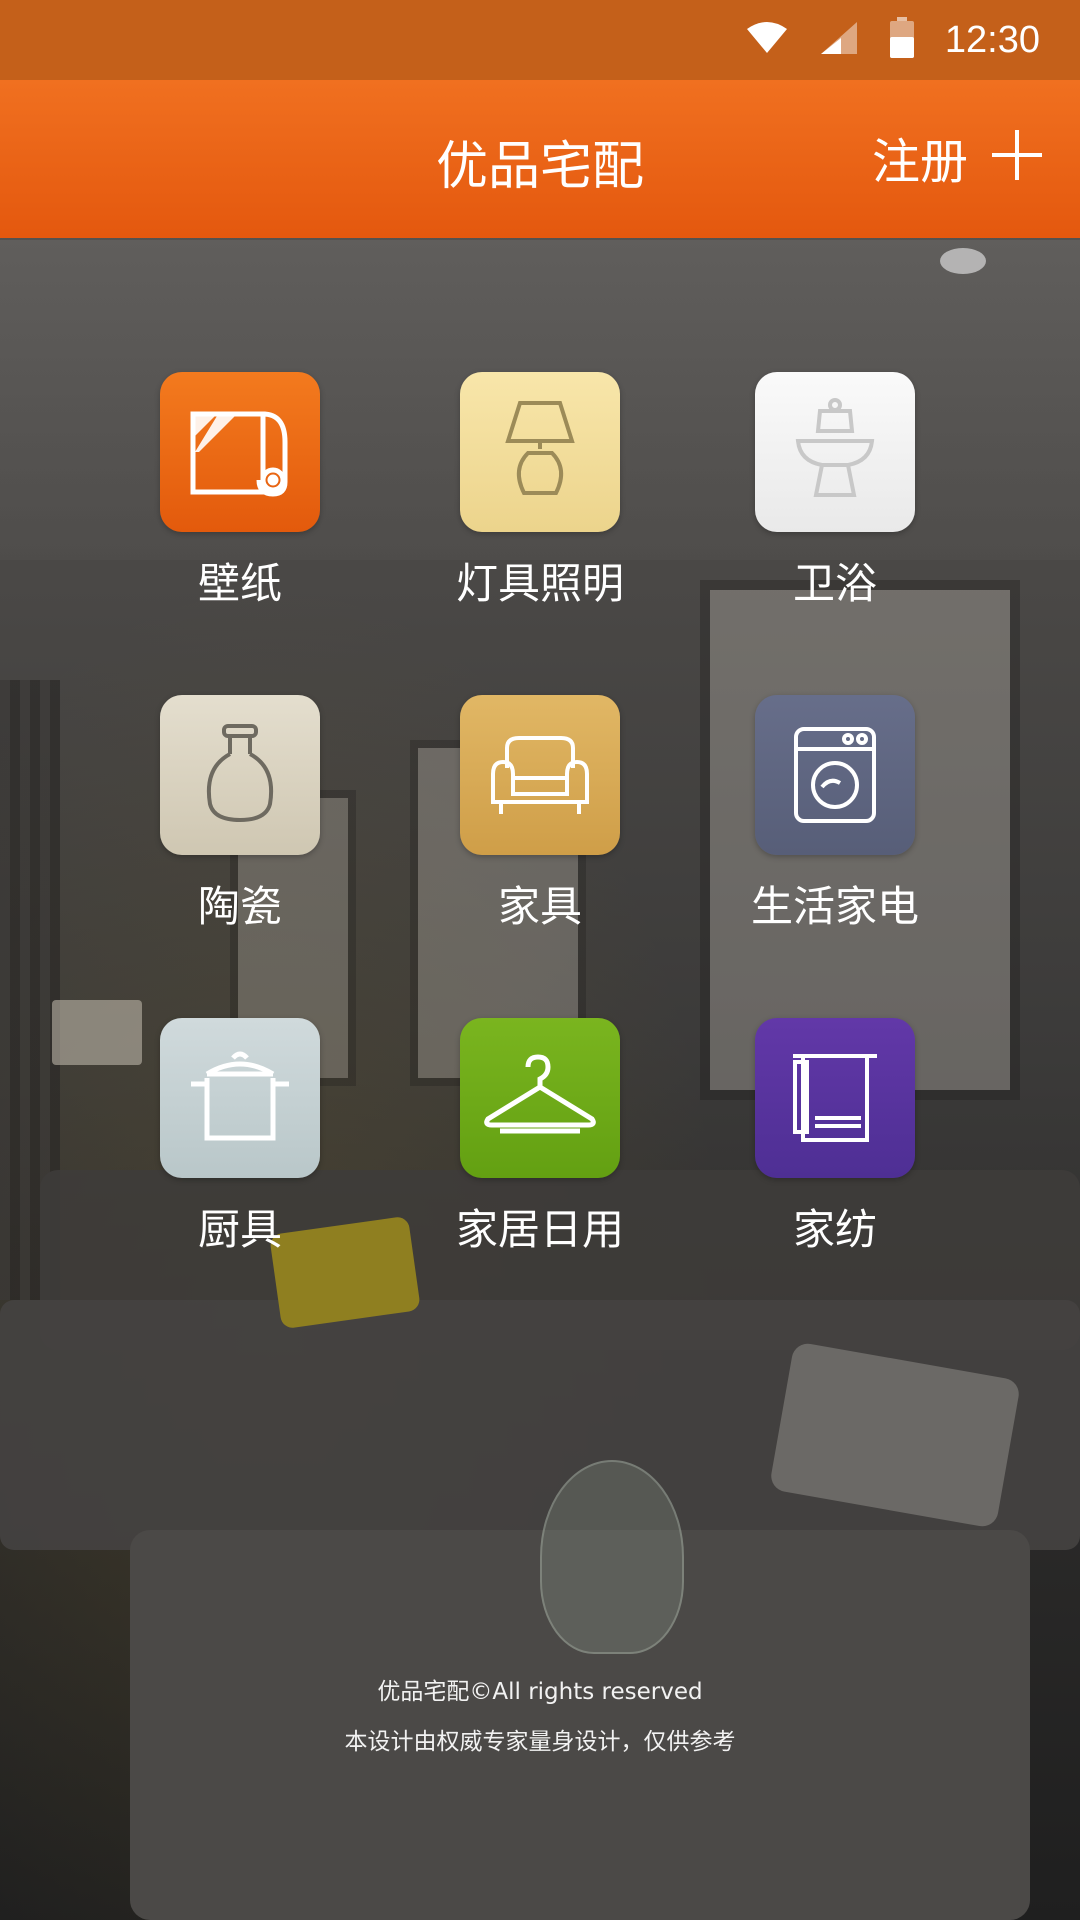 This screenshot has width=1080, height=1920. What do you see at coordinates (540, 452) in the screenshot?
I see `table-lamp-icon` at bounding box center [540, 452].